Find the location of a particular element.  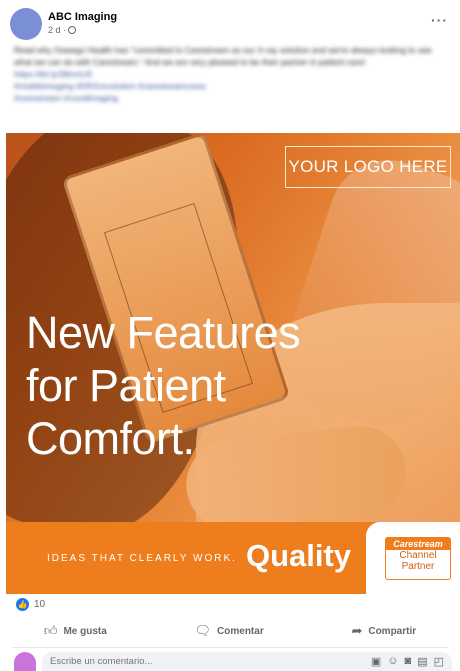

globe-icon is located at coordinates (72, 30).